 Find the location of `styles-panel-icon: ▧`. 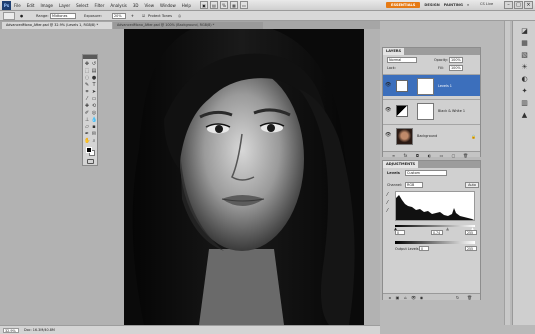

styles-panel-icon: ▧ is located at coordinates (524, 55).